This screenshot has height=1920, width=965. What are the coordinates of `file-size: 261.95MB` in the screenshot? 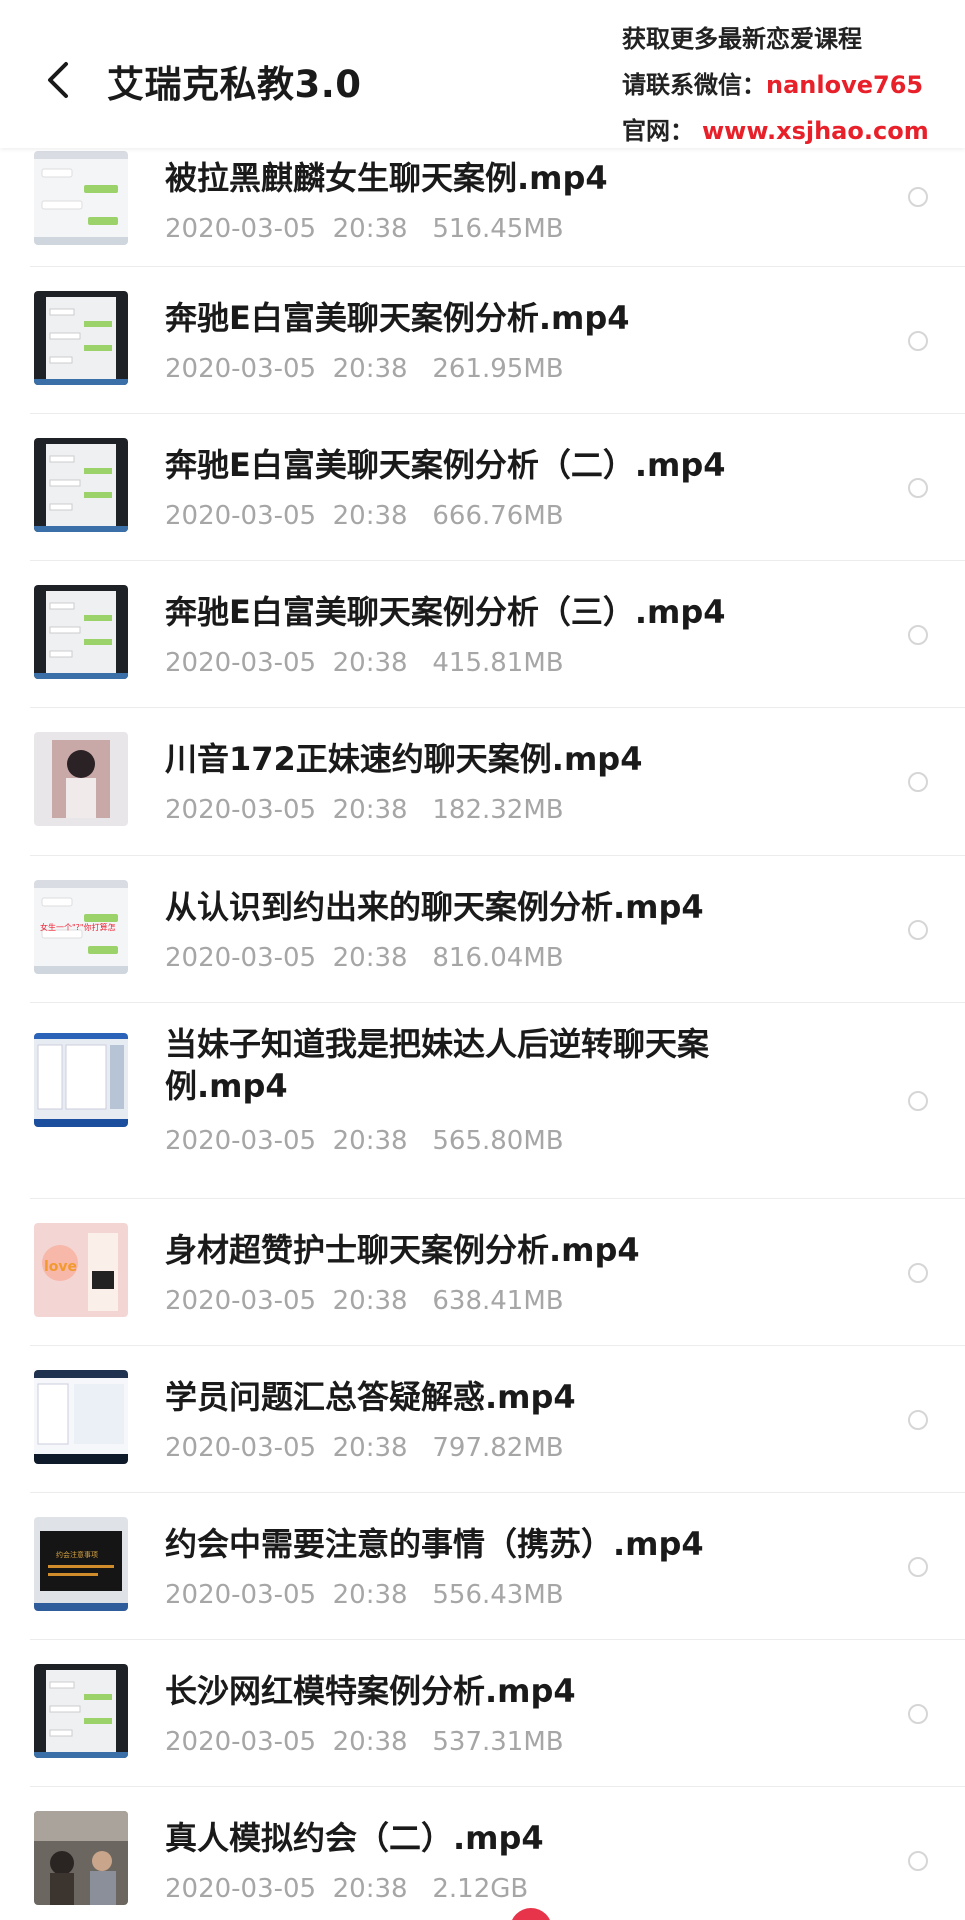 It's located at (498, 369).